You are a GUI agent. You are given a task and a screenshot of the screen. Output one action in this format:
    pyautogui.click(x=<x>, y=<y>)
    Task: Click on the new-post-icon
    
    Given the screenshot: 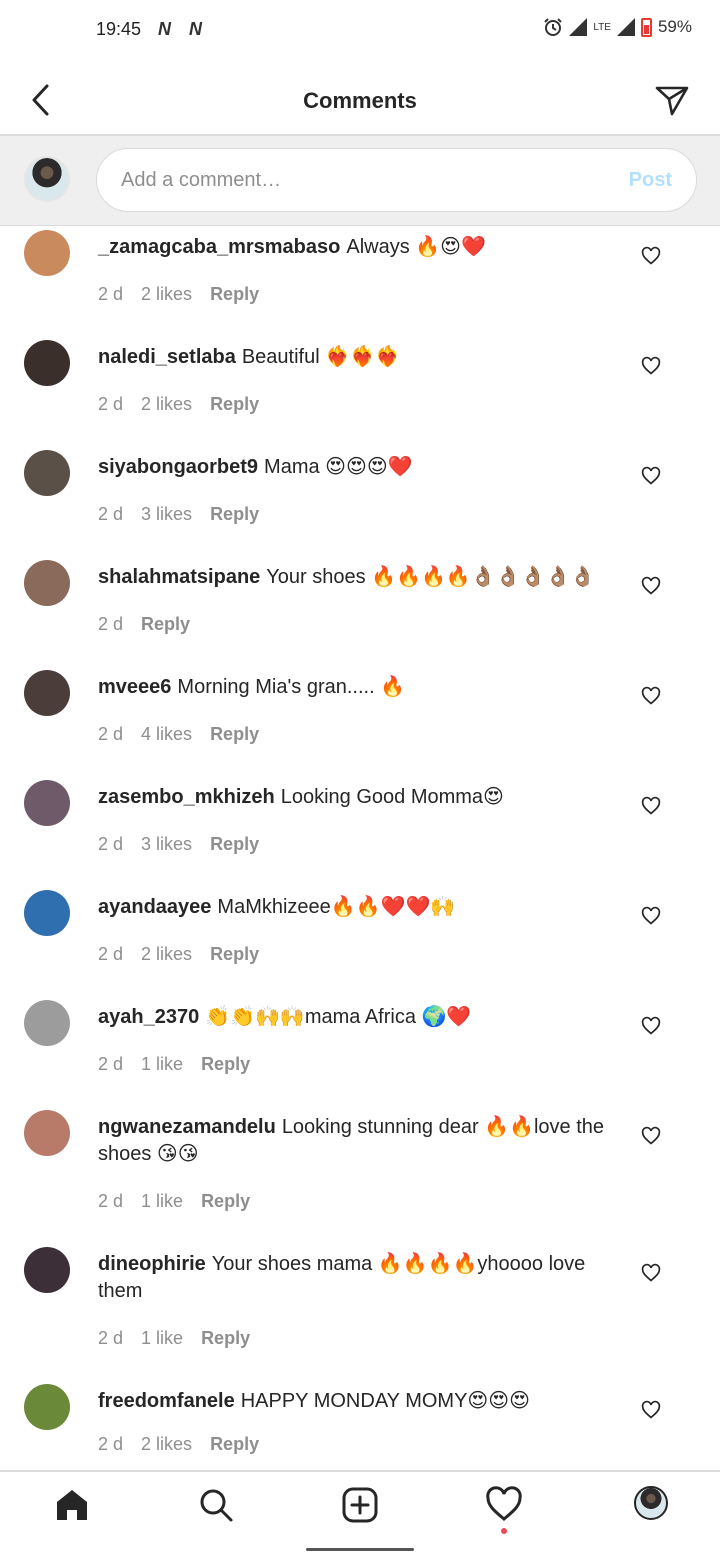 What is the action you would take?
    pyautogui.click(x=360, y=1505)
    